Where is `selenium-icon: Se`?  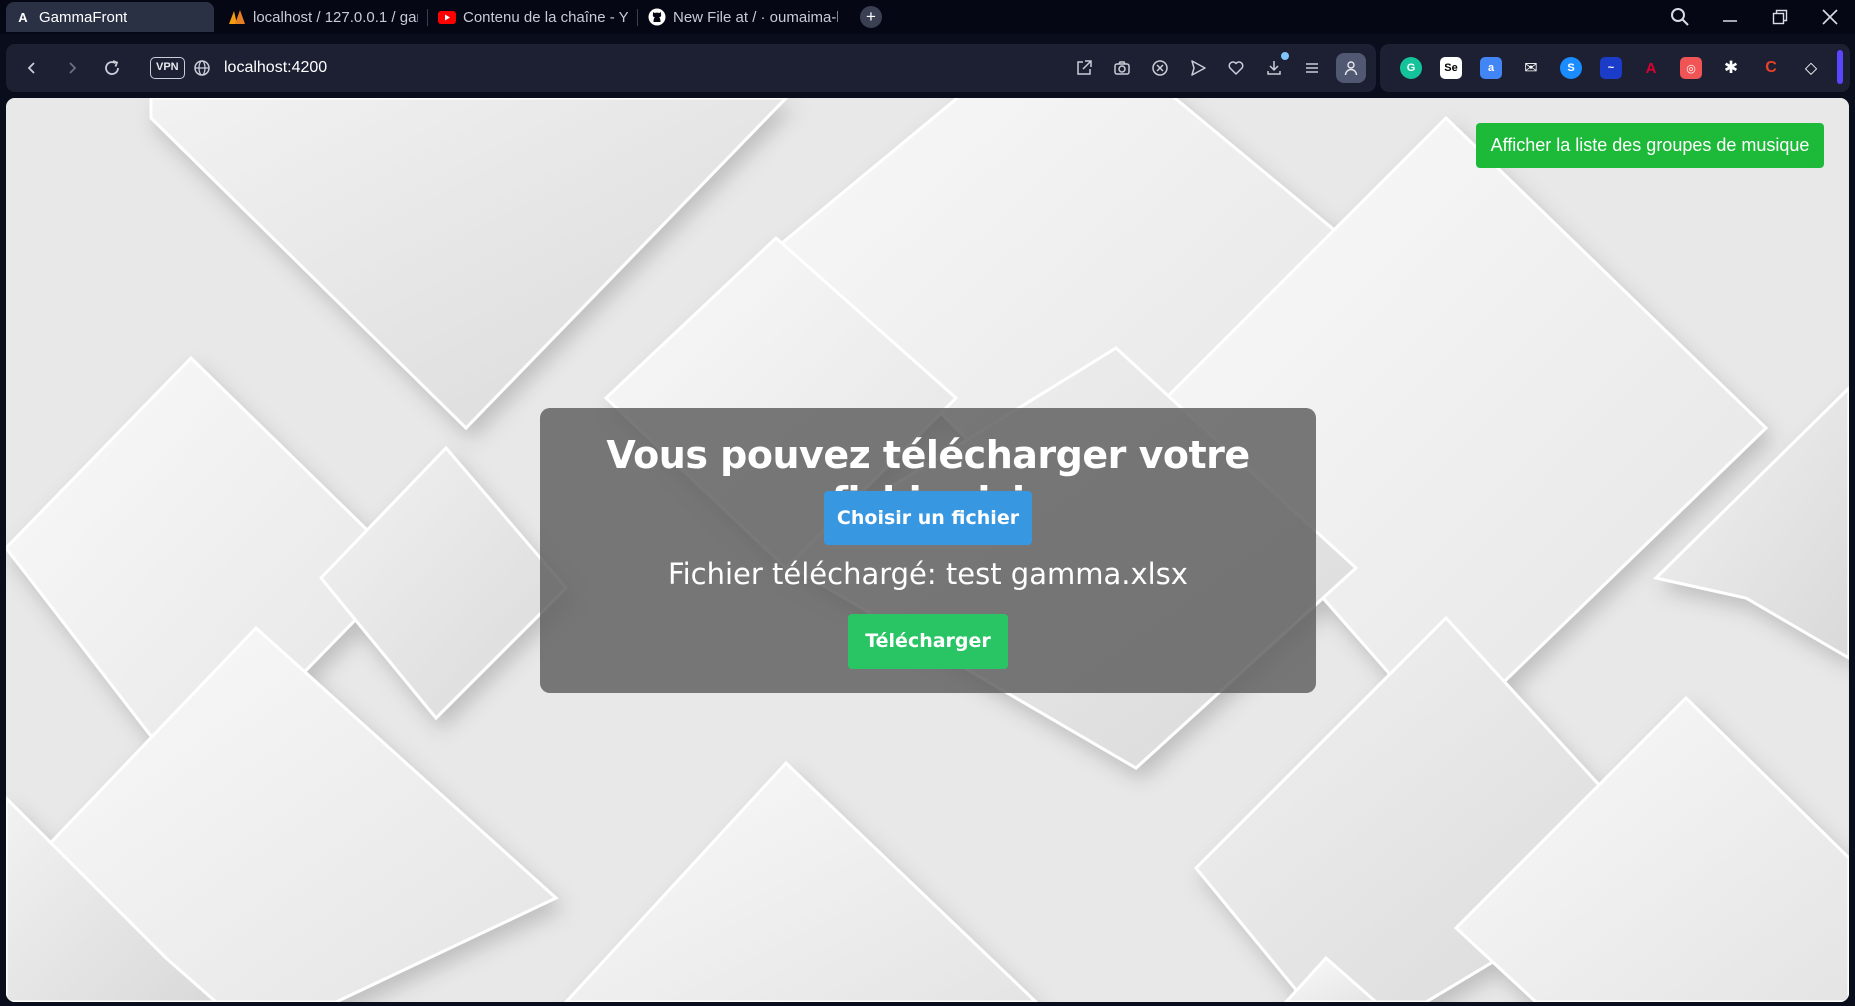 selenium-icon: Se is located at coordinates (1451, 68).